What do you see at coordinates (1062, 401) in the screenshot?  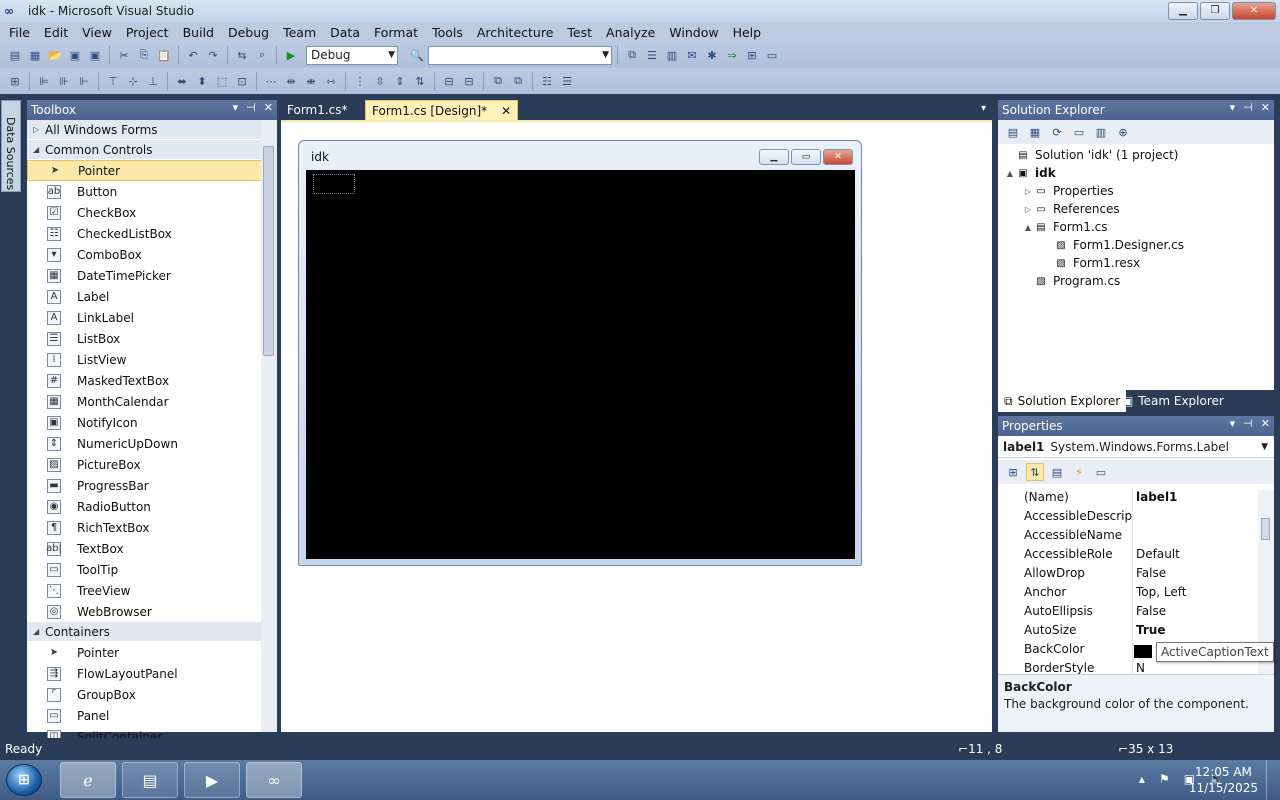 I see `tab-solution-explorer: ⧉ Solution Explorer` at bounding box center [1062, 401].